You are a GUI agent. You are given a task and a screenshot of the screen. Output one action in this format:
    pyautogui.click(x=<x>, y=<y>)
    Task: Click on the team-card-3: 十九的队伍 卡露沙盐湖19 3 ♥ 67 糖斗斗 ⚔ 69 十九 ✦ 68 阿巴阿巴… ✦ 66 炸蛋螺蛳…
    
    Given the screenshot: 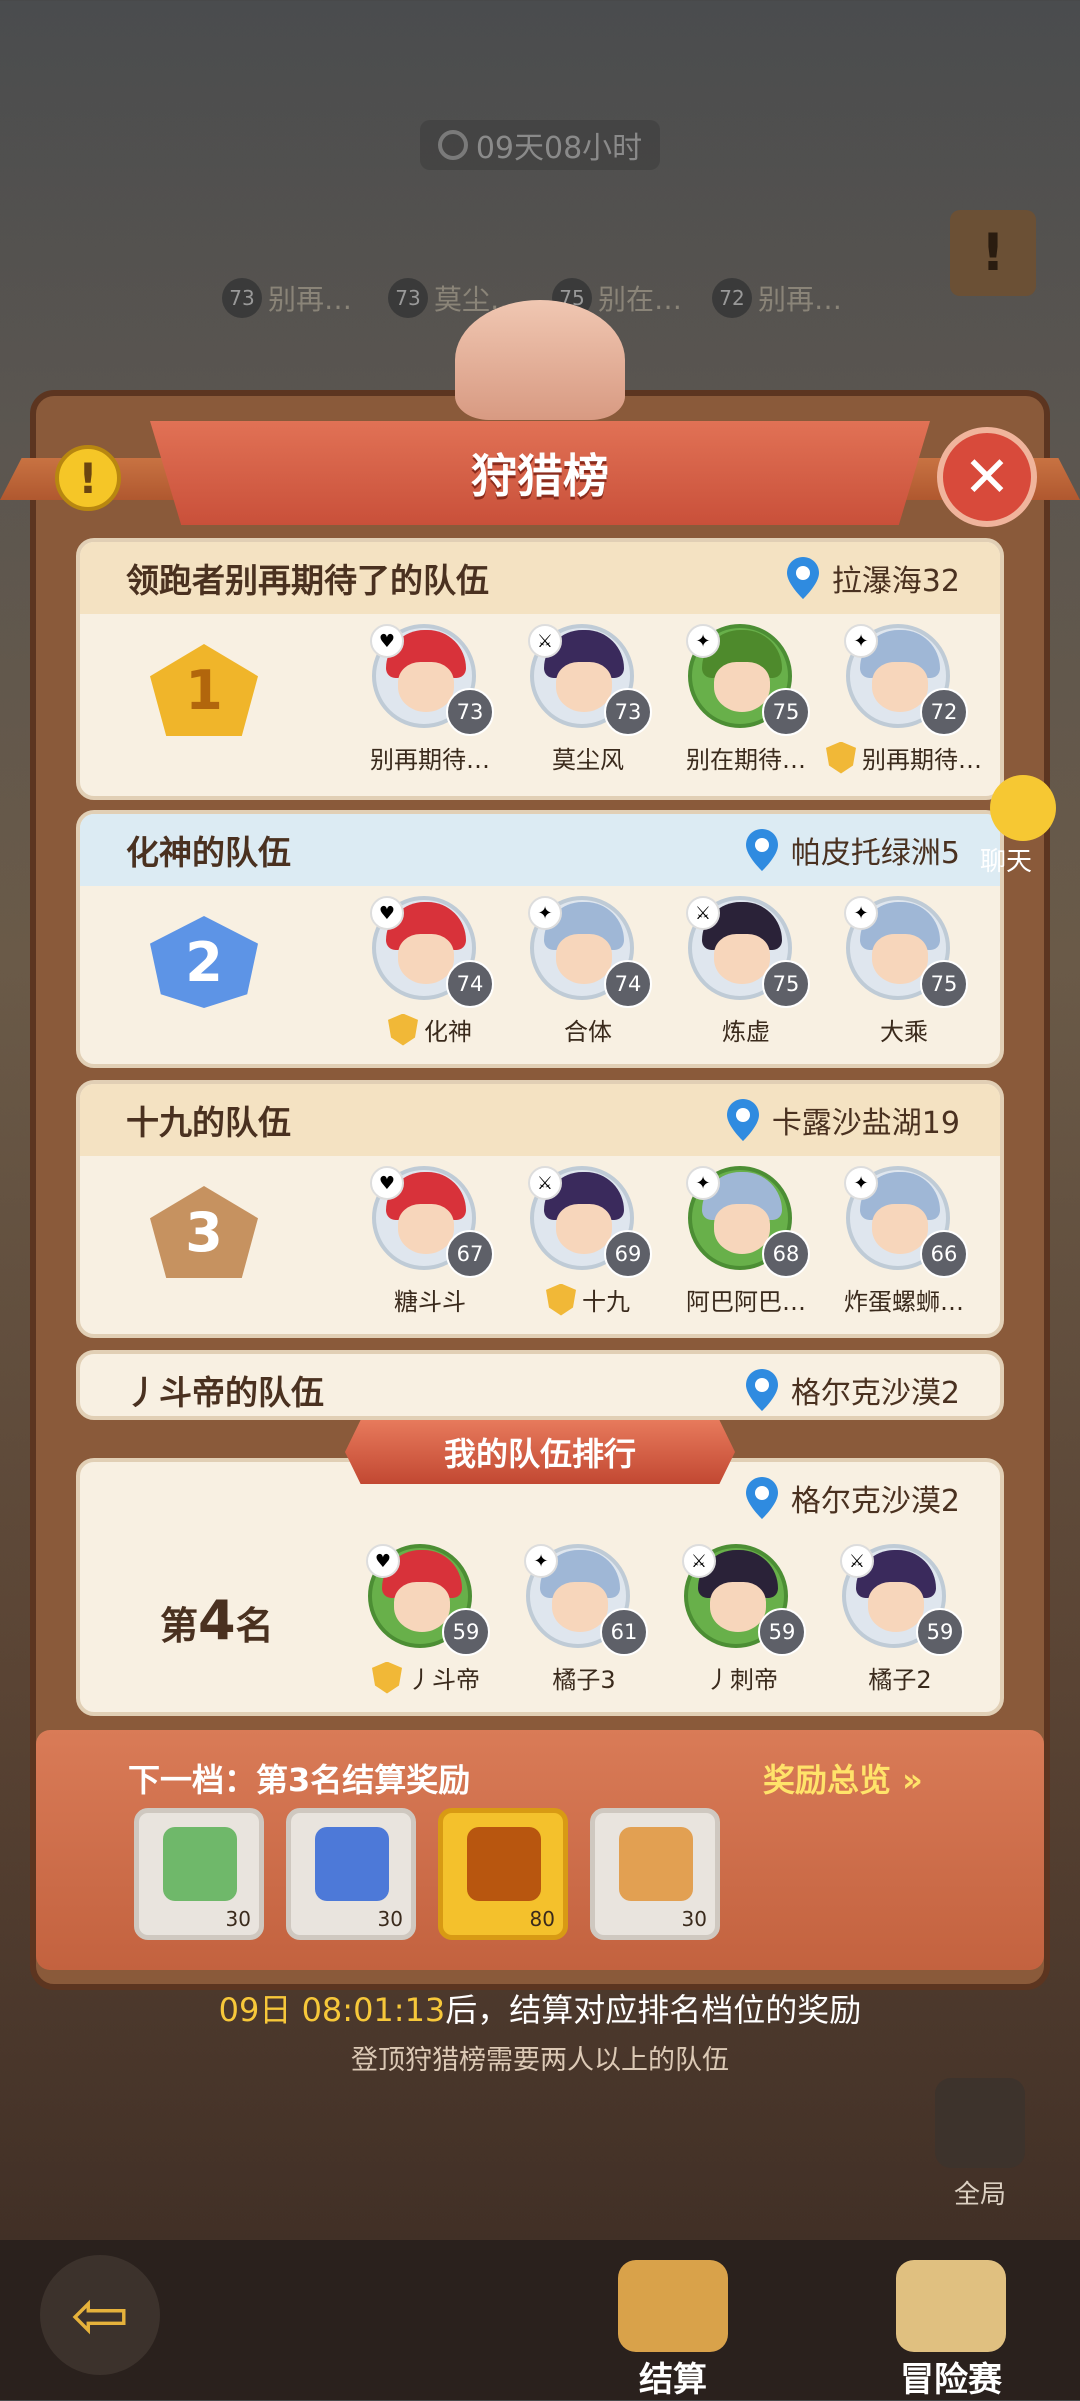 What is the action you would take?
    pyautogui.click(x=540, y=1209)
    